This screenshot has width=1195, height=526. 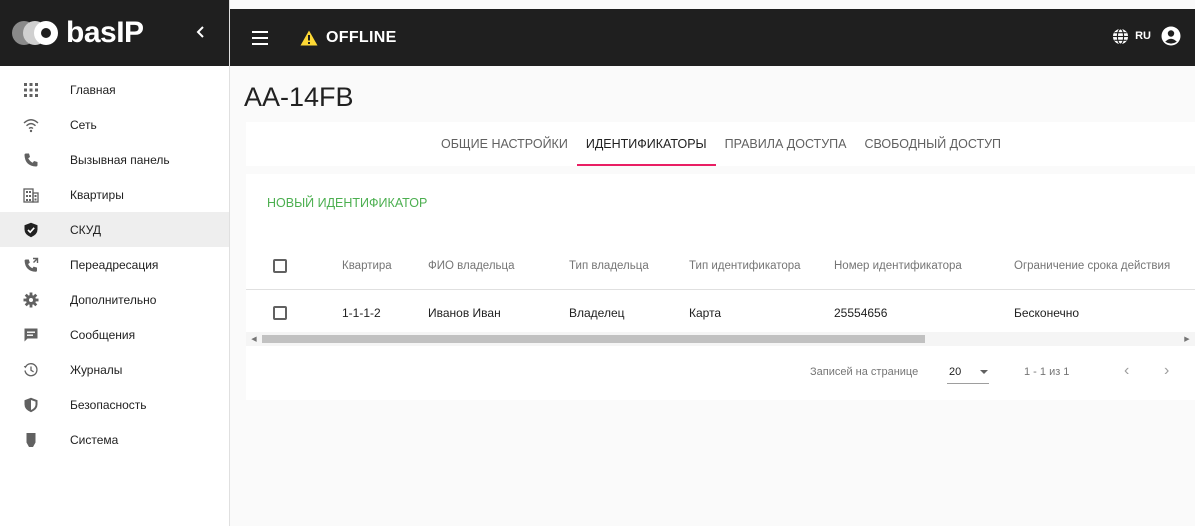 I want to click on grid-icon, so click(x=35, y=90).